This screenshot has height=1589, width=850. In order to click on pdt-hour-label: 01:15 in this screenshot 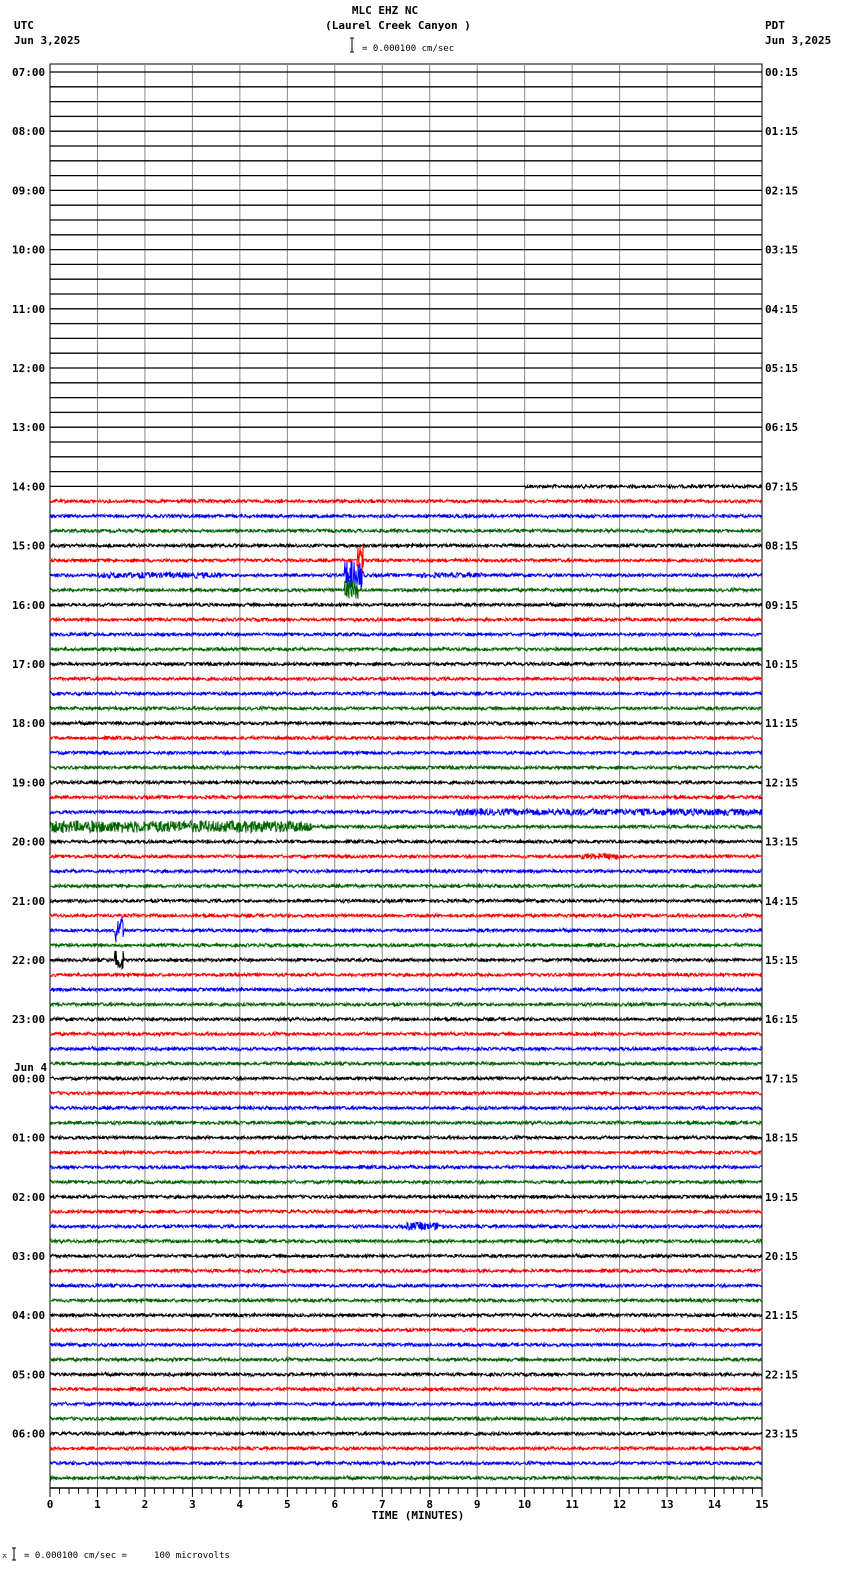, I will do `click(781, 131)`.